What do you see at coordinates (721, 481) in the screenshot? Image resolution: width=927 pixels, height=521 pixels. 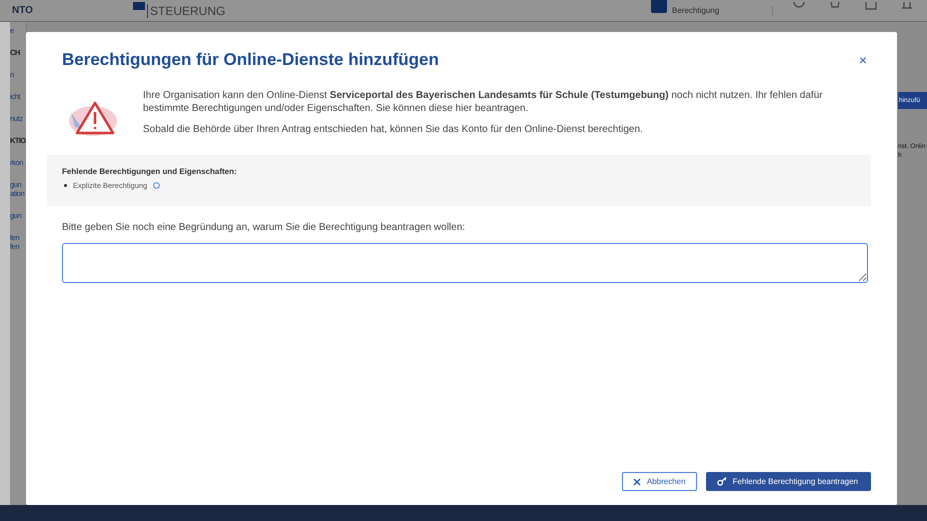 I see `key-icon` at bounding box center [721, 481].